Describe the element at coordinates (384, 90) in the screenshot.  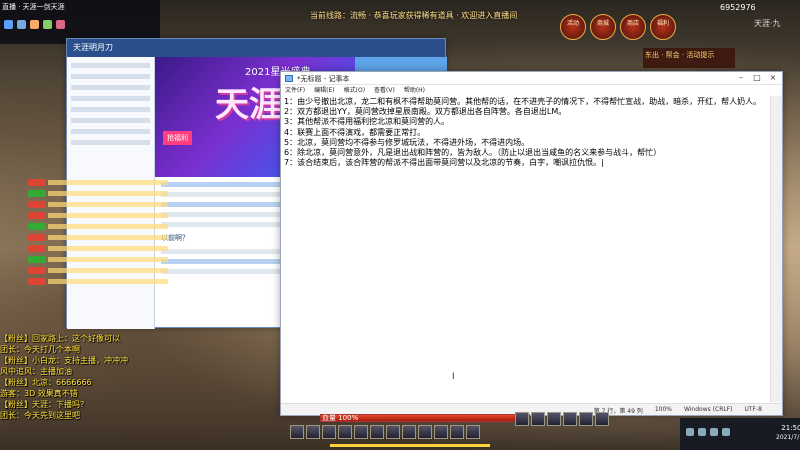
I see `menu-view: 查看(V)` at that location.